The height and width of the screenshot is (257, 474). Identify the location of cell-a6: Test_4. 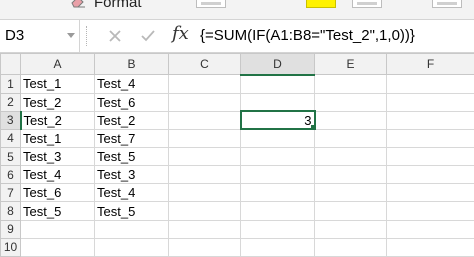
(57, 175).